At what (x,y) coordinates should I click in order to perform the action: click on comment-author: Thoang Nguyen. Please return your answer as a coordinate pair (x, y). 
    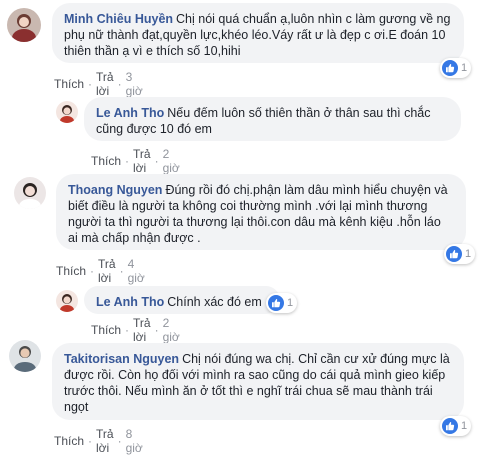
    Looking at the image, I should click on (115, 190).